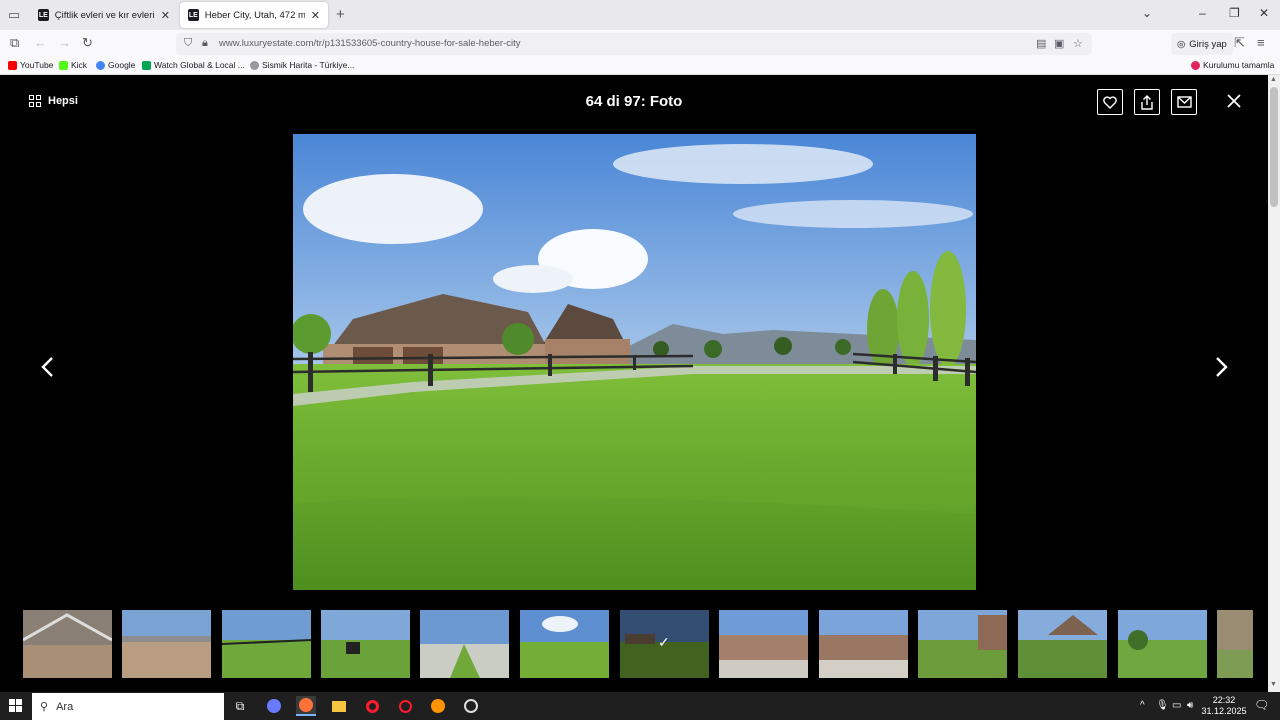 The height and width of the screenshot is (720, 1280). Describe the element at coordinates (65, 706) in the screenshot. I see `search-placeholder: Ara` at that location.